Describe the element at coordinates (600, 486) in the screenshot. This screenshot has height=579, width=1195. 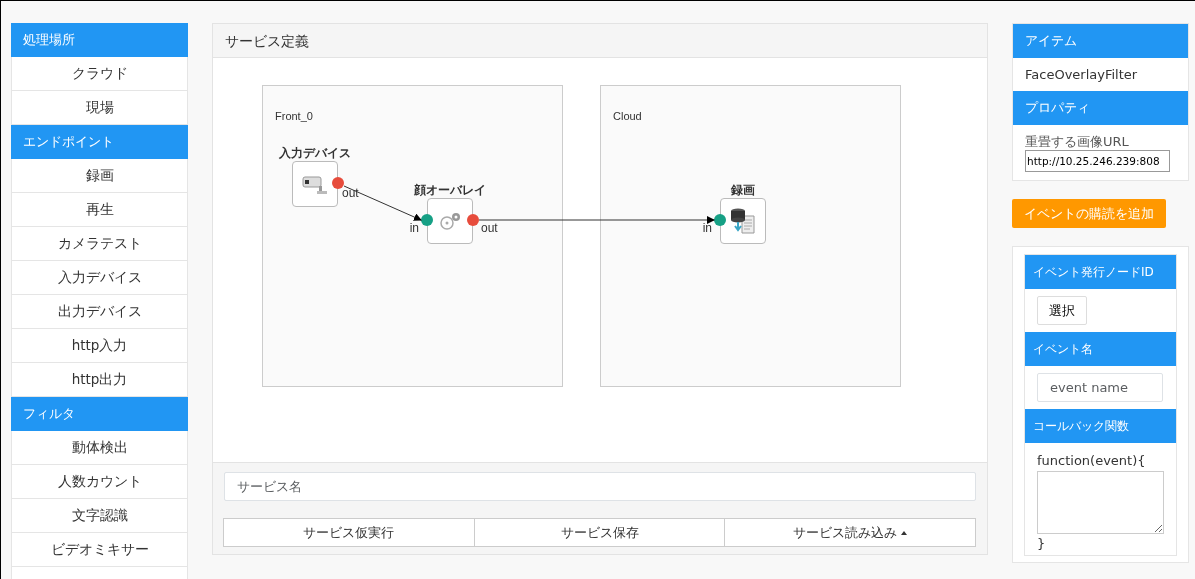
I see `service-name-field: サービス名` at that location.